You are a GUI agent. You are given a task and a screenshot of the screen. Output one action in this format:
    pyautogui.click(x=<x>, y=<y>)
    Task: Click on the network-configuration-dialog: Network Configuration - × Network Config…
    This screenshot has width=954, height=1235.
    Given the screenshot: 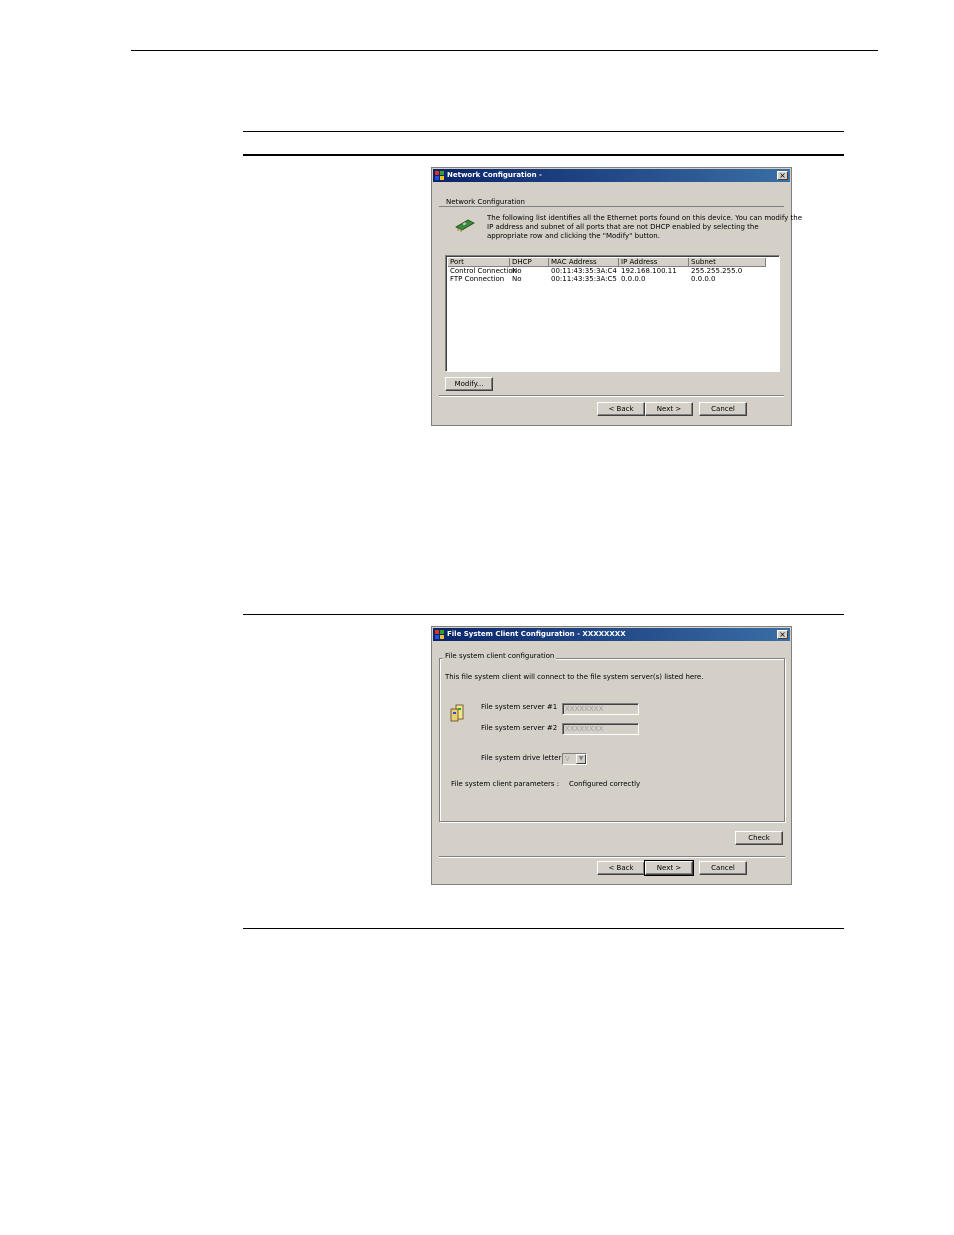 What is the action you would take?
    pyautogui.click(x=616, y=296)
    